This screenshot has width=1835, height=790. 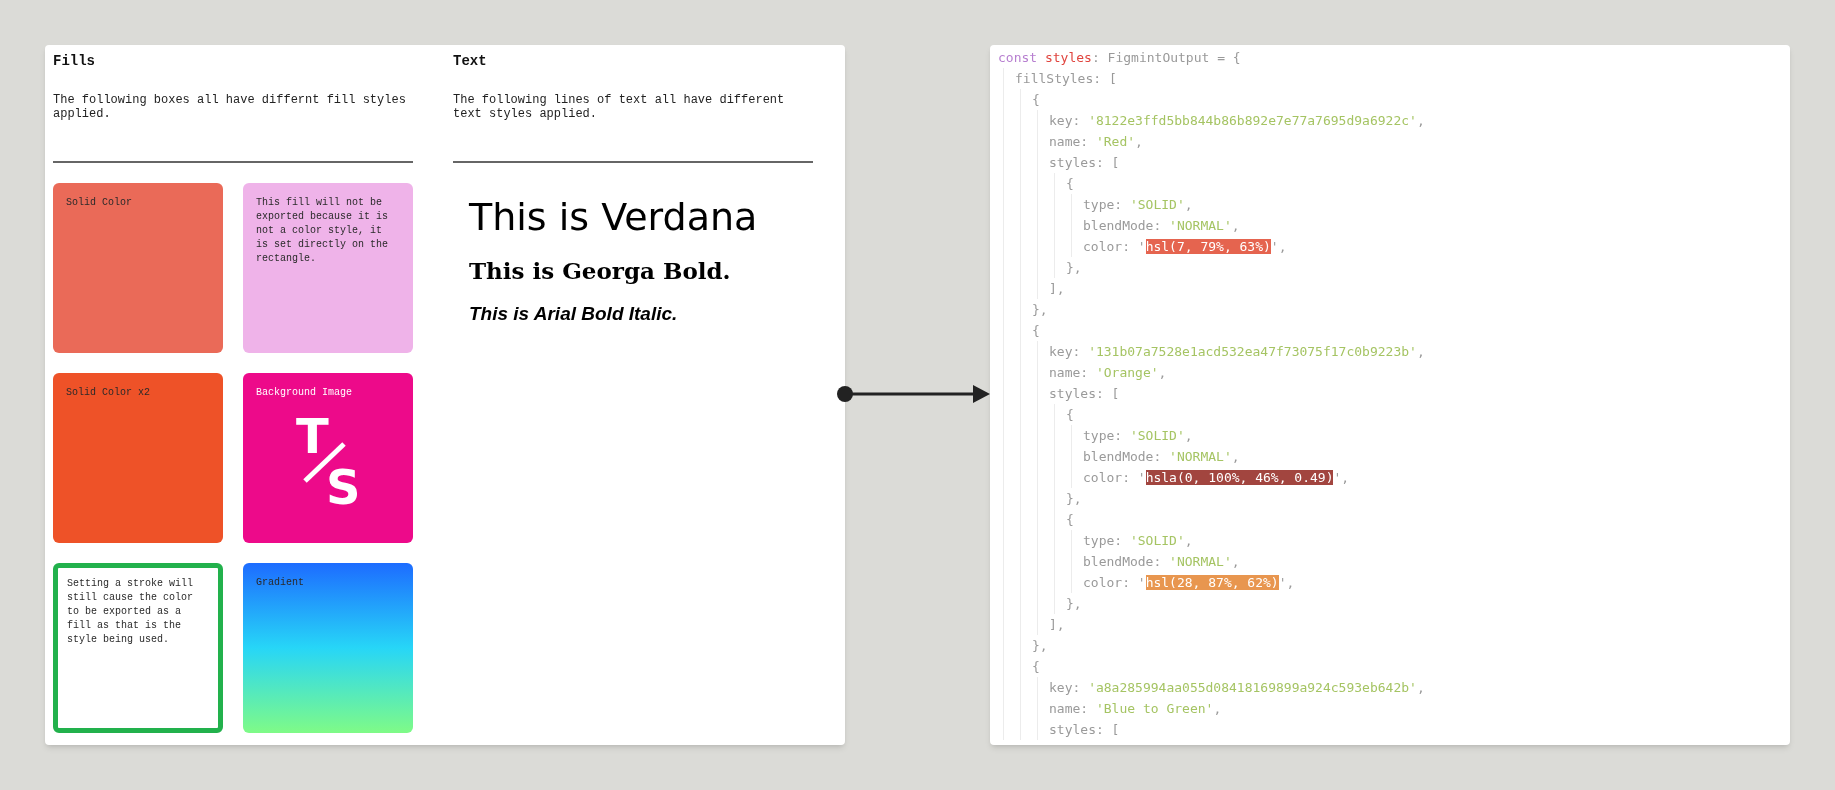 I want to click on ts-logo-drawing: T S, so click(x=329, y=457).